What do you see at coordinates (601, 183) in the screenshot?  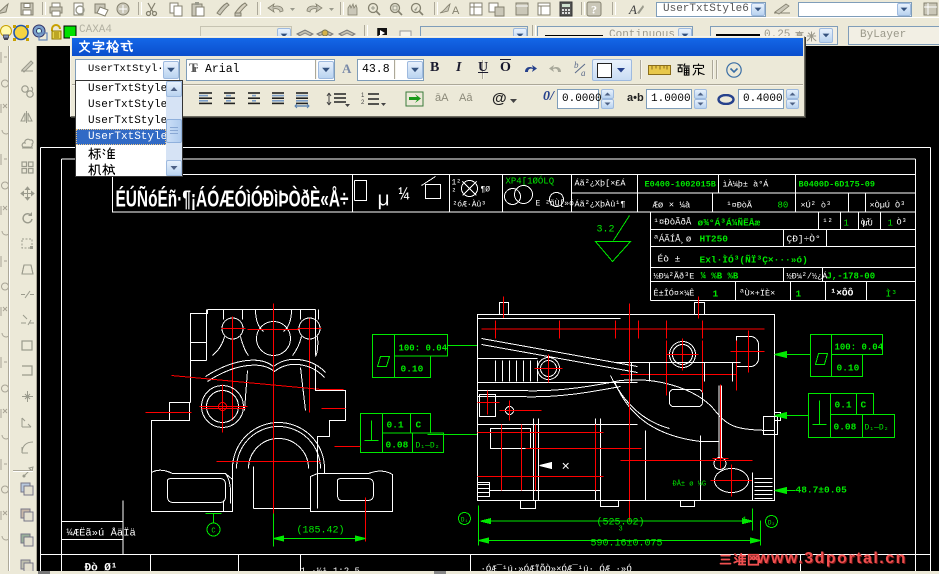 I see `svg-text: Áã²¿Xþ[×£Á` at bounding box center [601, 183].